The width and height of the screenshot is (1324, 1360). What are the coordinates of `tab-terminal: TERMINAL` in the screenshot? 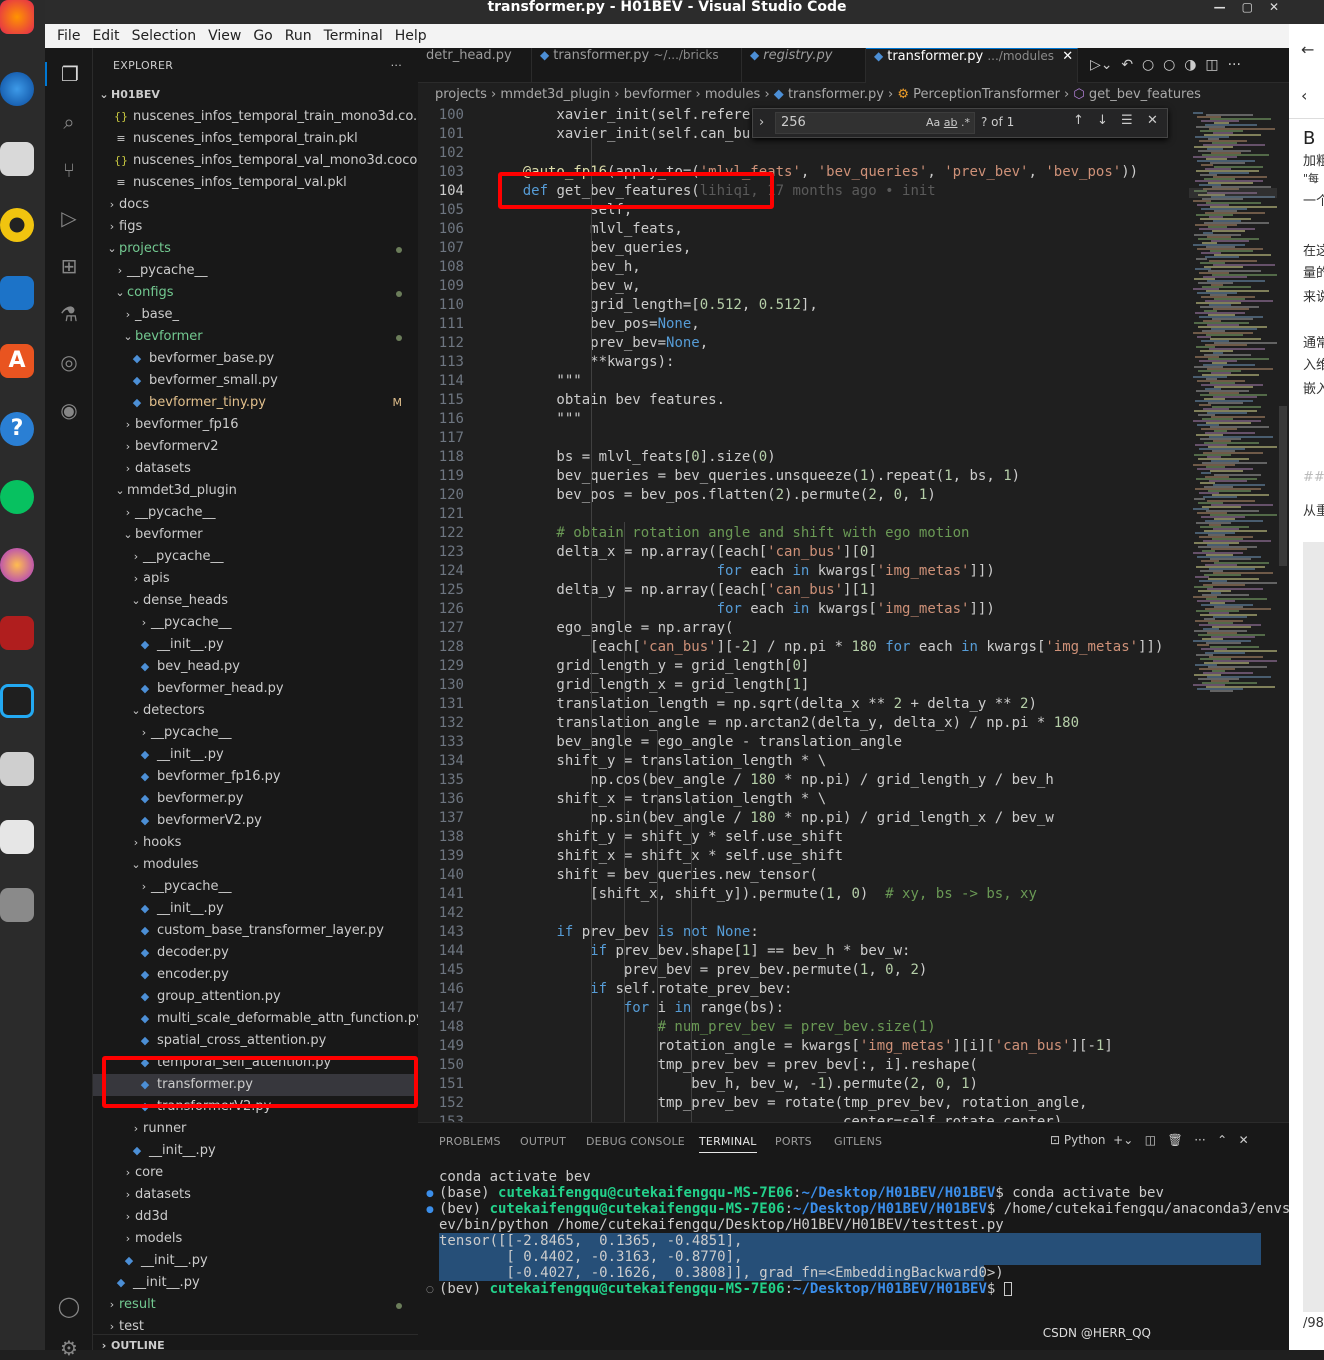 It's located at (728, 1144).